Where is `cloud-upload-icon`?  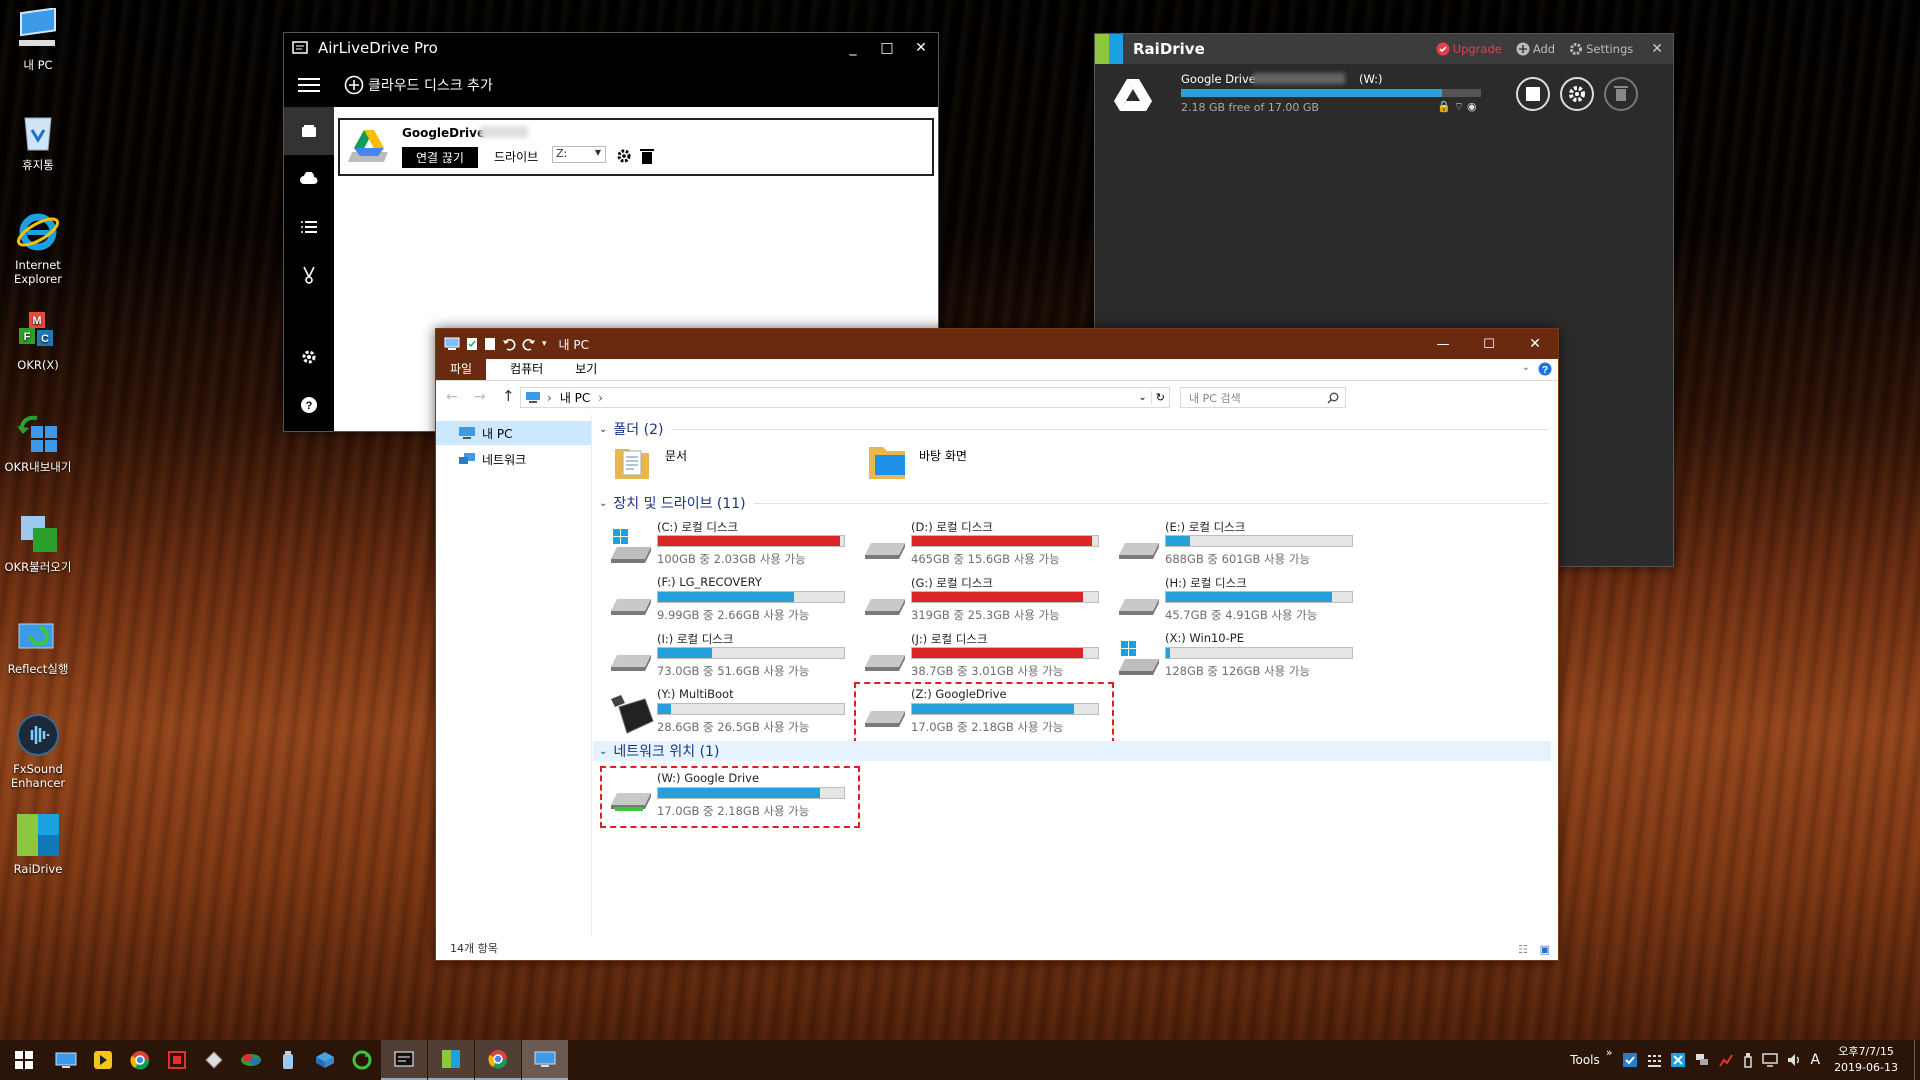 cloud-upload-icon is located at coordinates (309, 179).